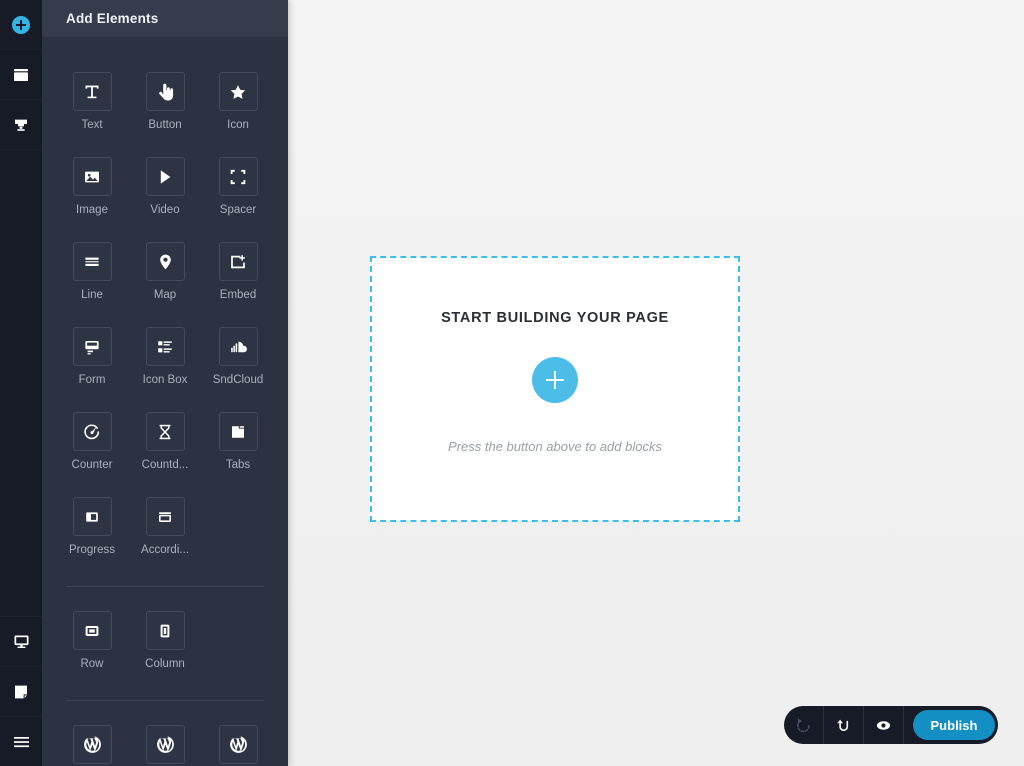  I want to click on publish-button: Publish, so click(954, 725).